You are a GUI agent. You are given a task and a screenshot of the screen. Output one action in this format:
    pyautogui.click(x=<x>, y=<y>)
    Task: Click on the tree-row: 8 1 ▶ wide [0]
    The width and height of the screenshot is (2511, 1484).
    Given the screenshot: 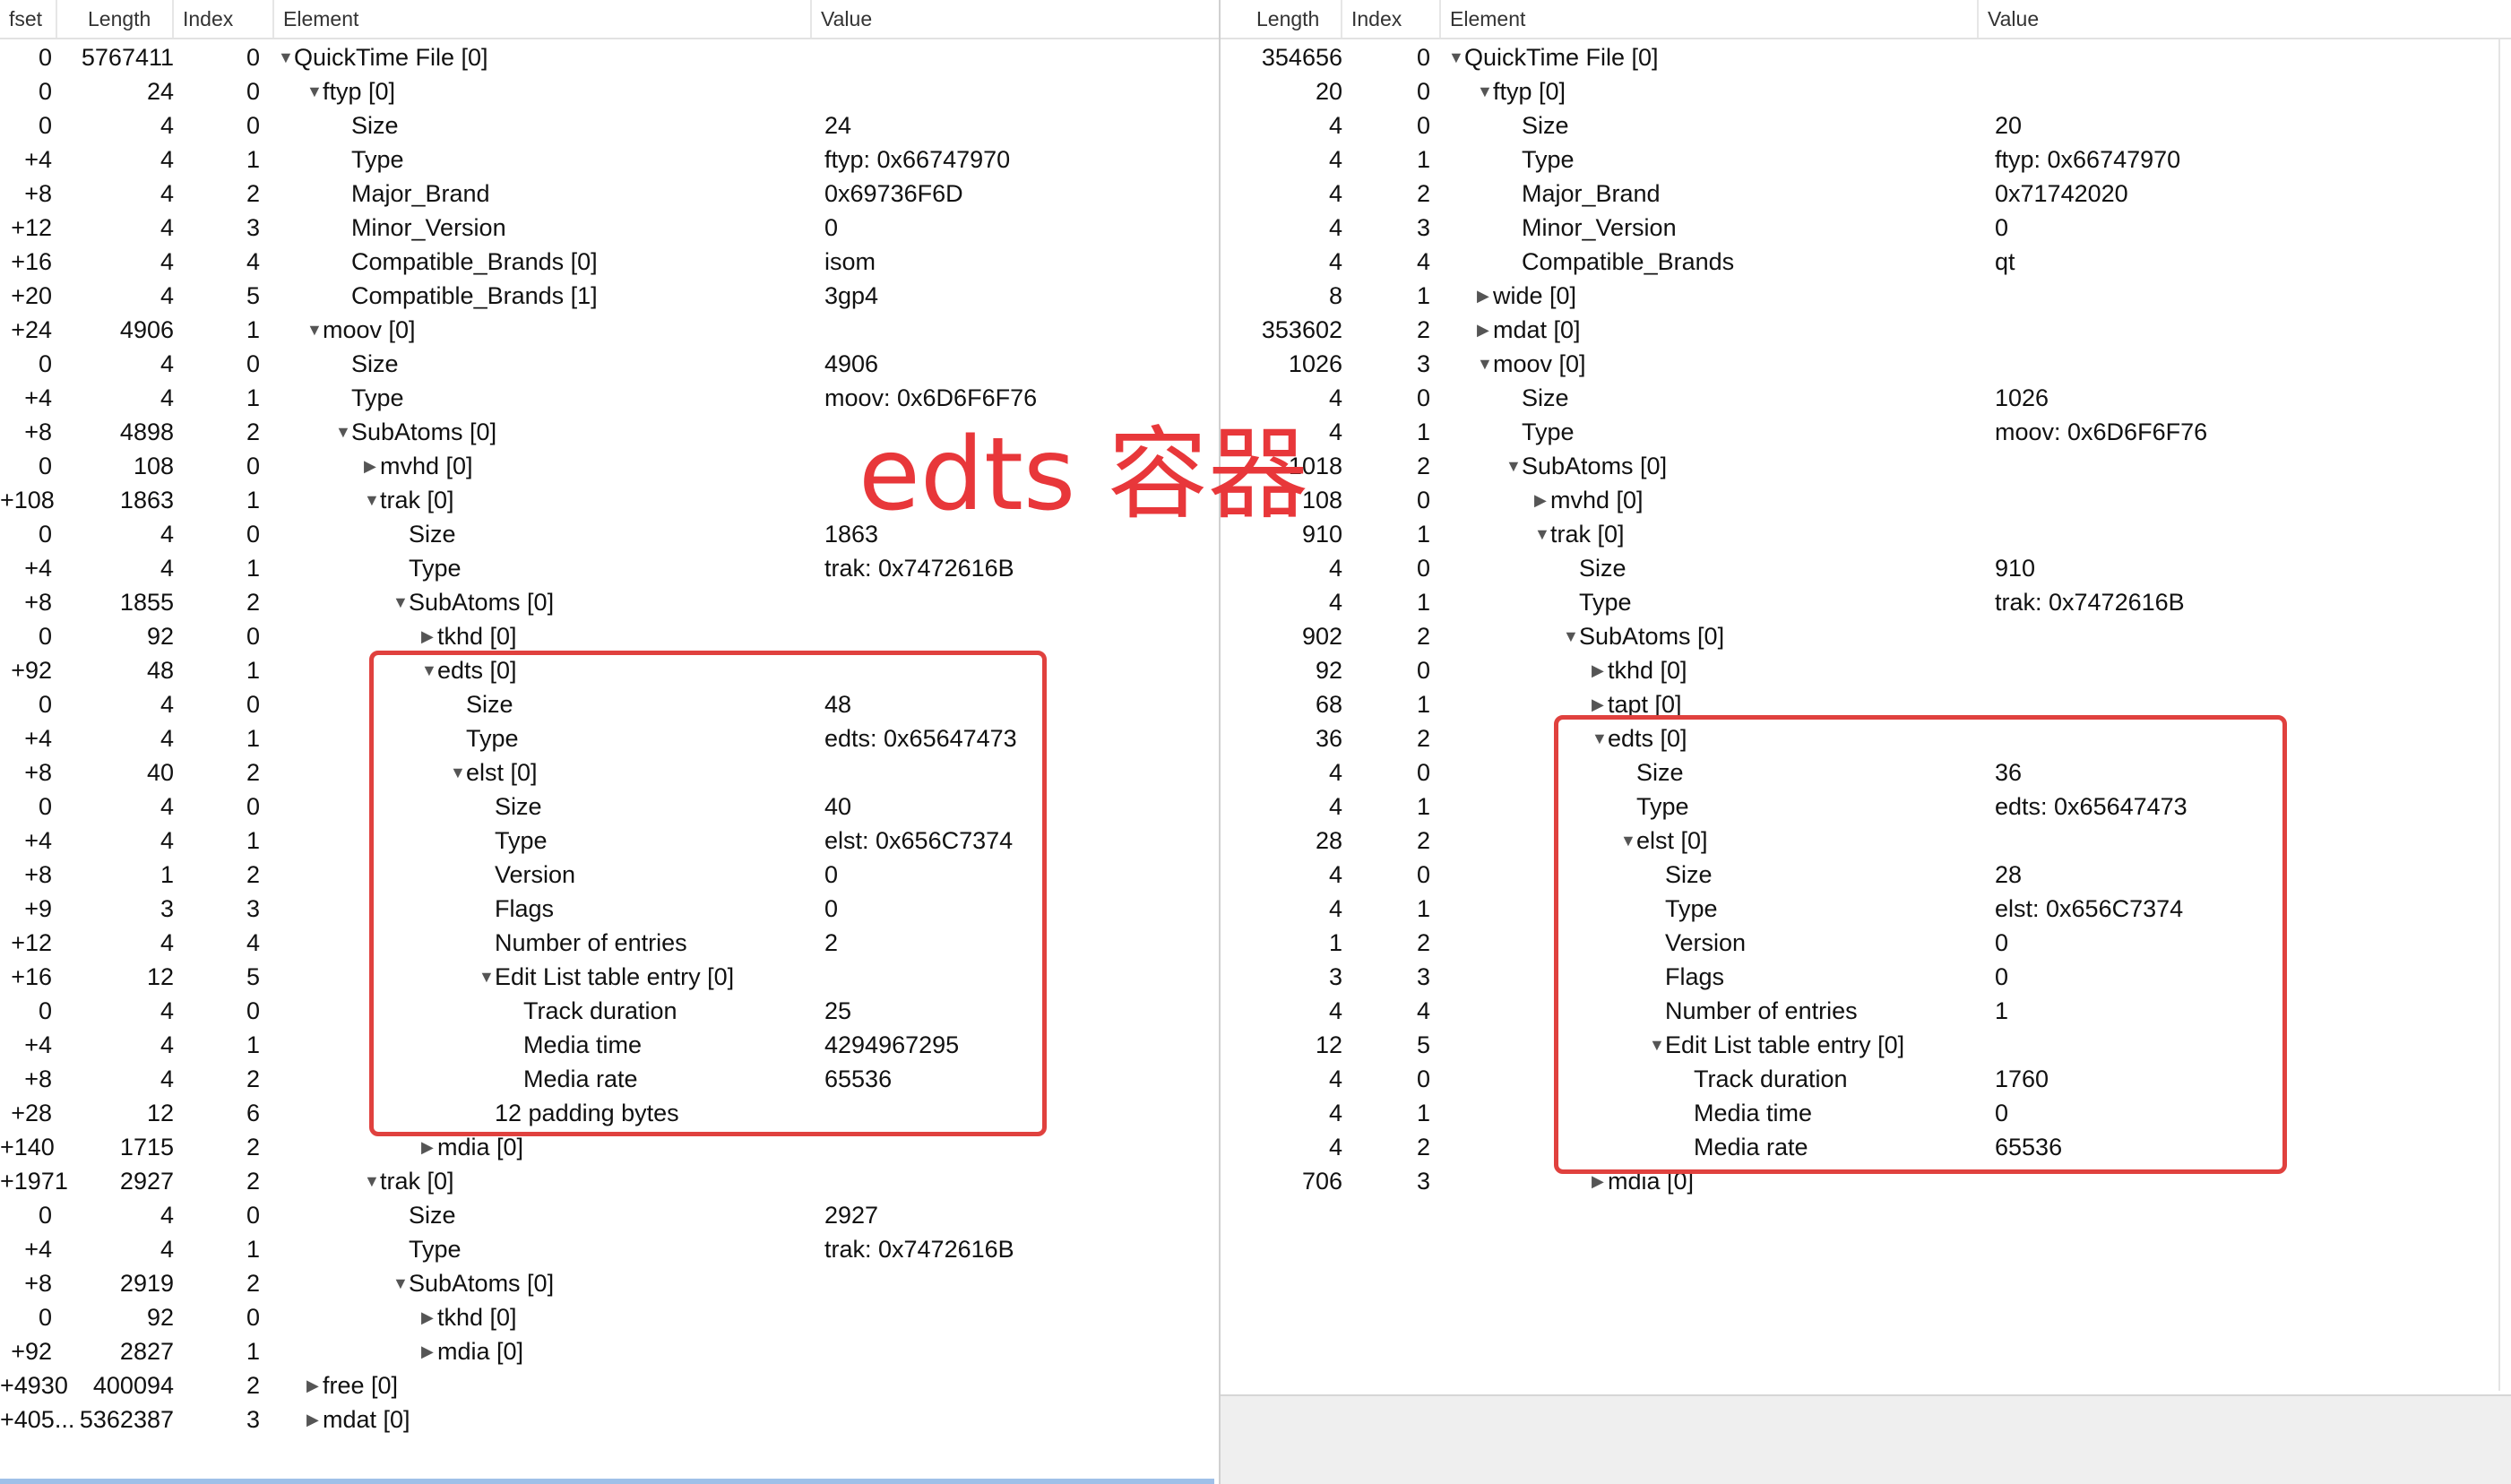 What is the action you would take?
    pyautogui.click(x=1866, y=296)
    